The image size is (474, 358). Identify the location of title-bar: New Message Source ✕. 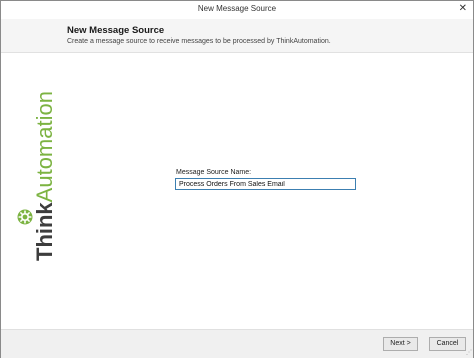
(237, 10).